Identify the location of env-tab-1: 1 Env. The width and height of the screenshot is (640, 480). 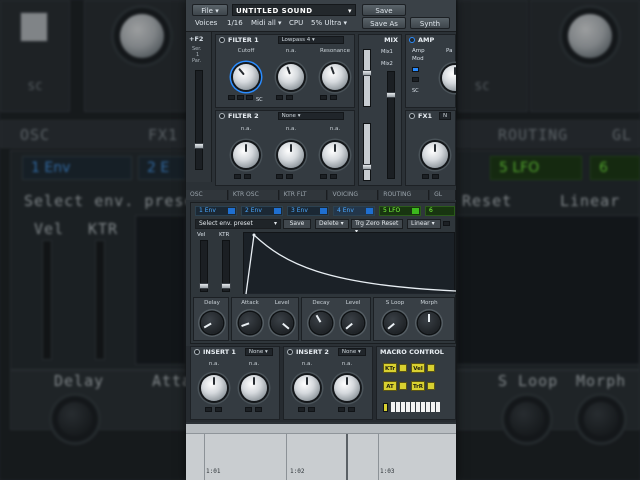
(216, 211).